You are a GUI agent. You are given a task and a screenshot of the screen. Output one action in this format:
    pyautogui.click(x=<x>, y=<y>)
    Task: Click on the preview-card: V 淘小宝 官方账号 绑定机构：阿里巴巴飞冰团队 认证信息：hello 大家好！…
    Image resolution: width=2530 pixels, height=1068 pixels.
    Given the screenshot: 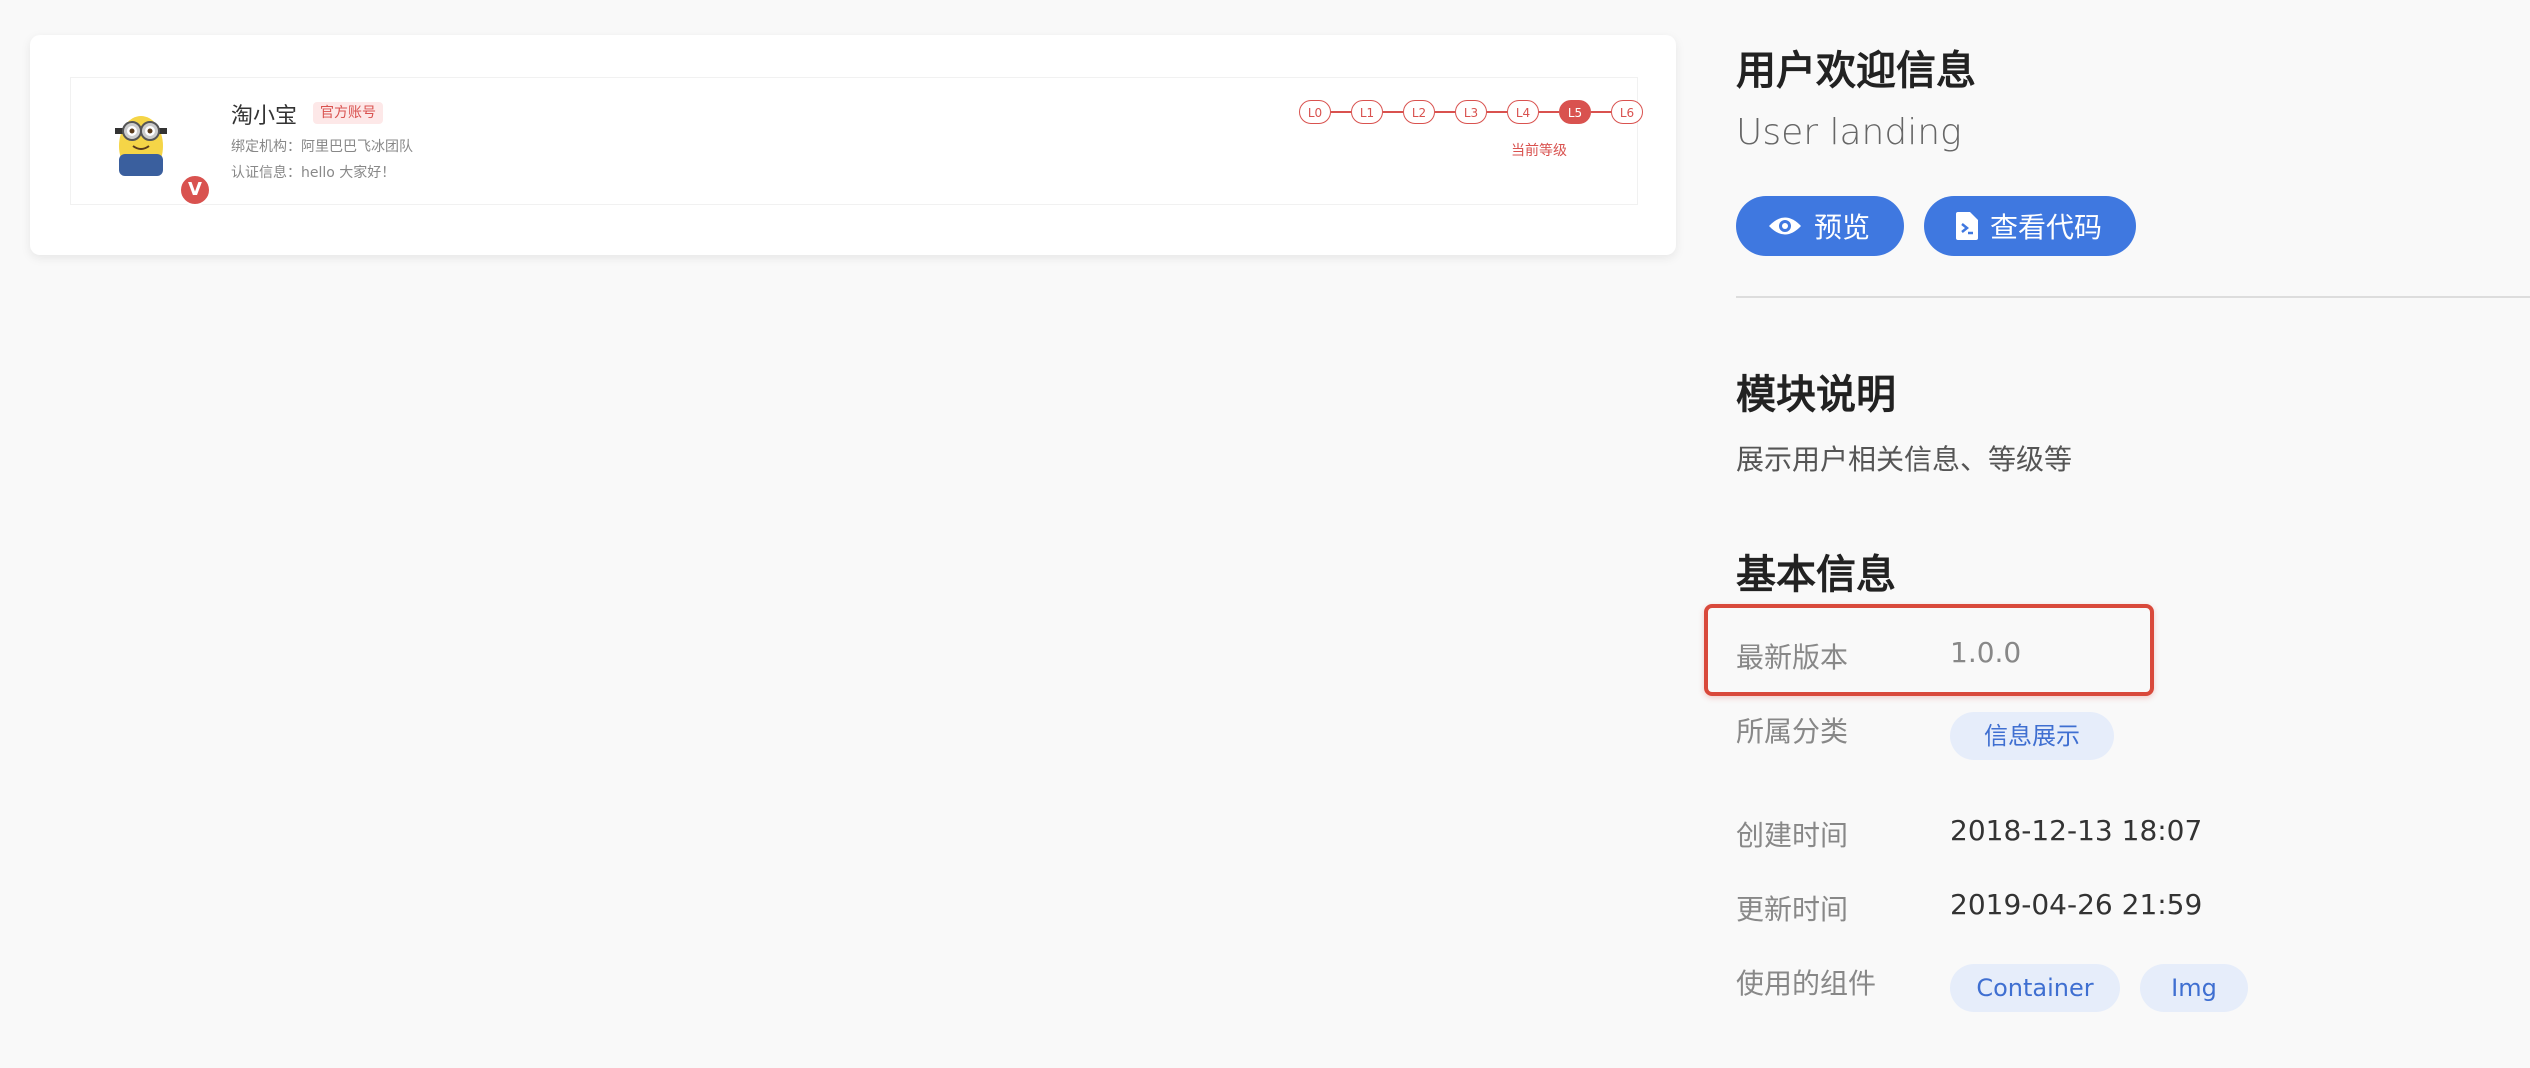 What is the action you would take?
    pyautogui.click(x=853, y=145)
    